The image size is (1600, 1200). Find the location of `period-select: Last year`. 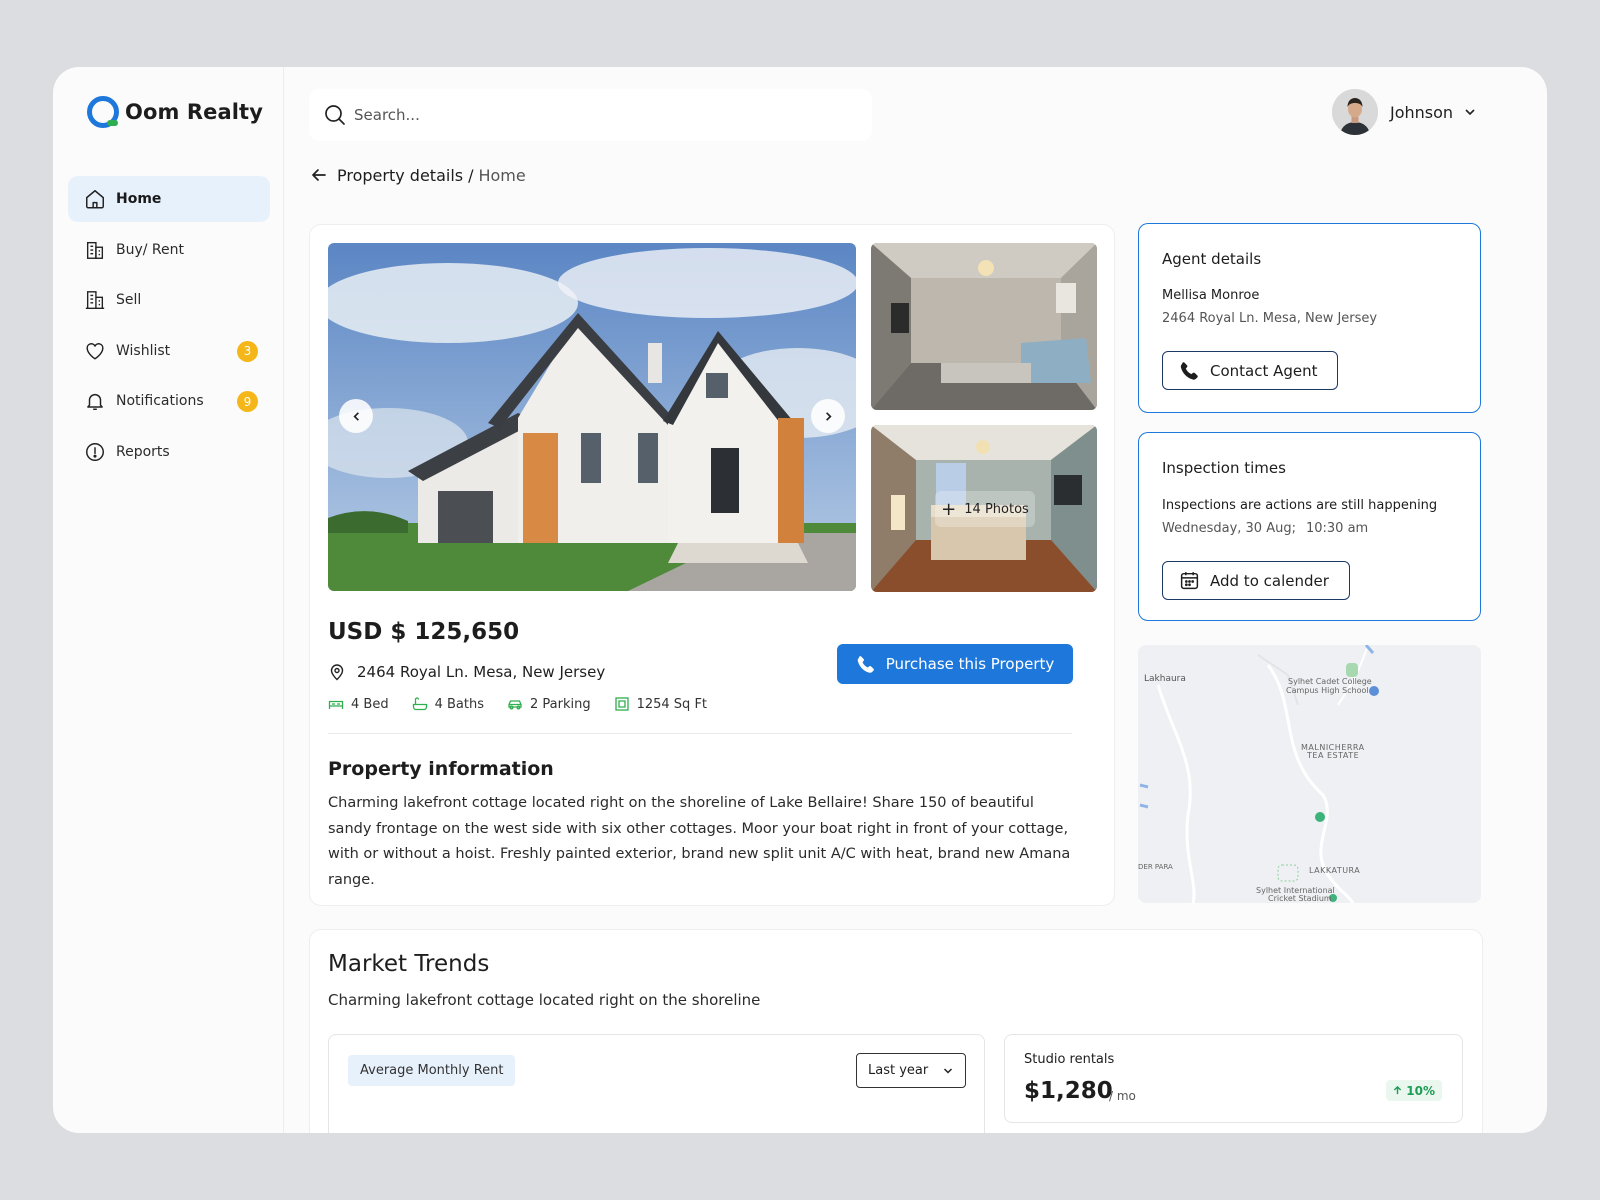

period-select: Last year is located at coordinates (911, 1070).